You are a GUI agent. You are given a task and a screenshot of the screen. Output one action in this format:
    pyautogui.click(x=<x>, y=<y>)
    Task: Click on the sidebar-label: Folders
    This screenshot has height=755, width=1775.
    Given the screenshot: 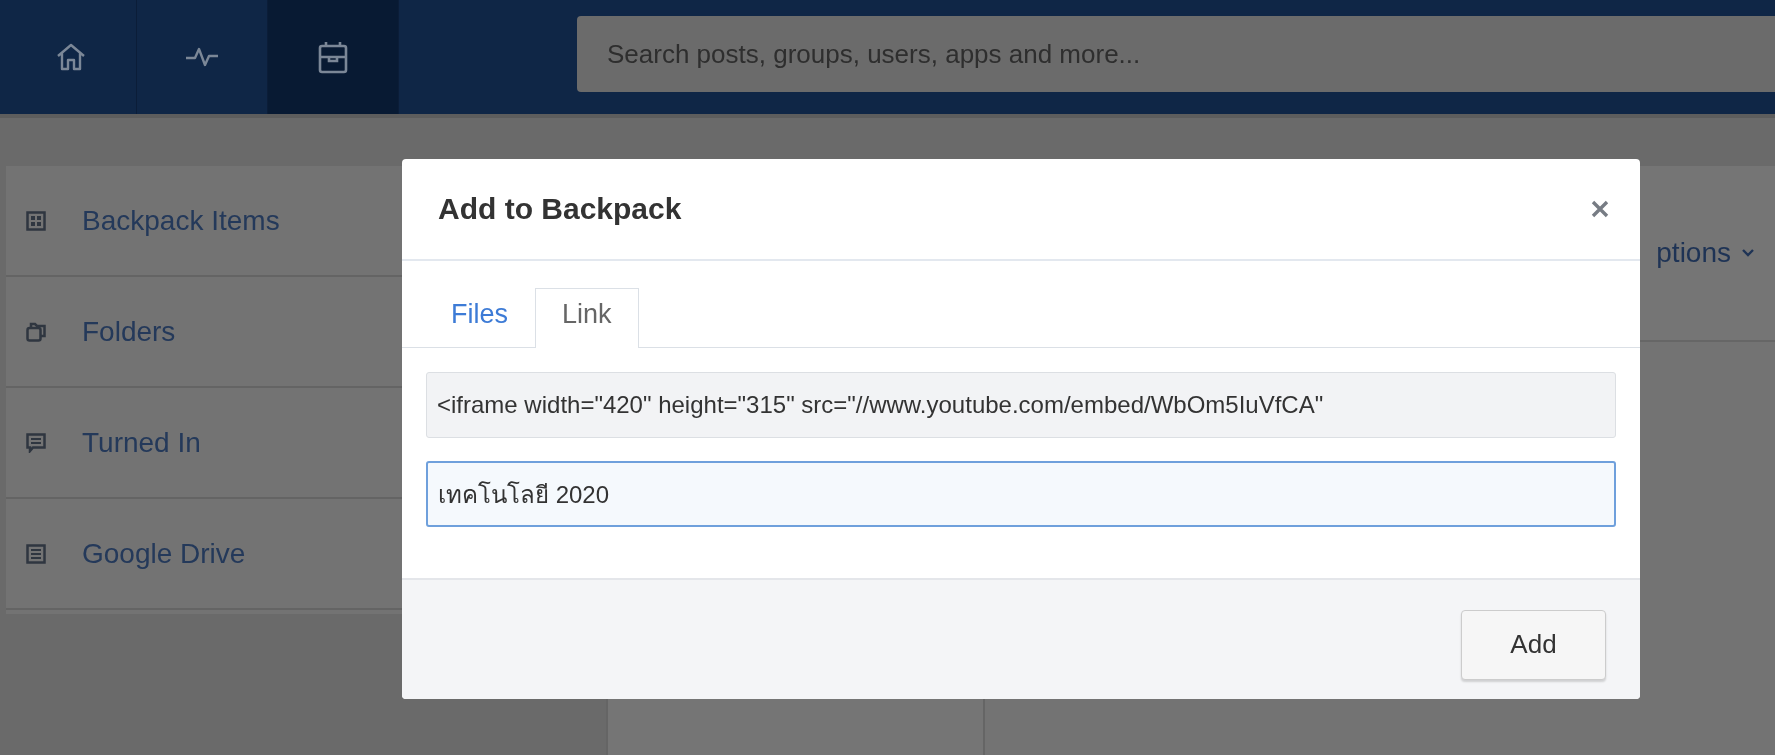 What is the action you would take?
    pyautogui.click(x=129, y=331)
    